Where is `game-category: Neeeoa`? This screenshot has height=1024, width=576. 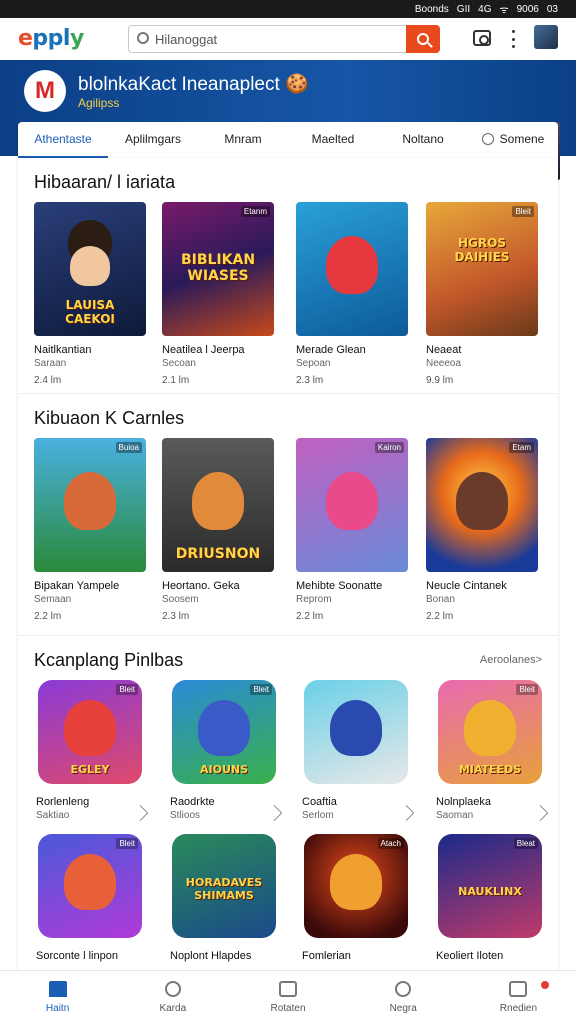
game-category: Neeeoa is located at coordinates (444, 363).